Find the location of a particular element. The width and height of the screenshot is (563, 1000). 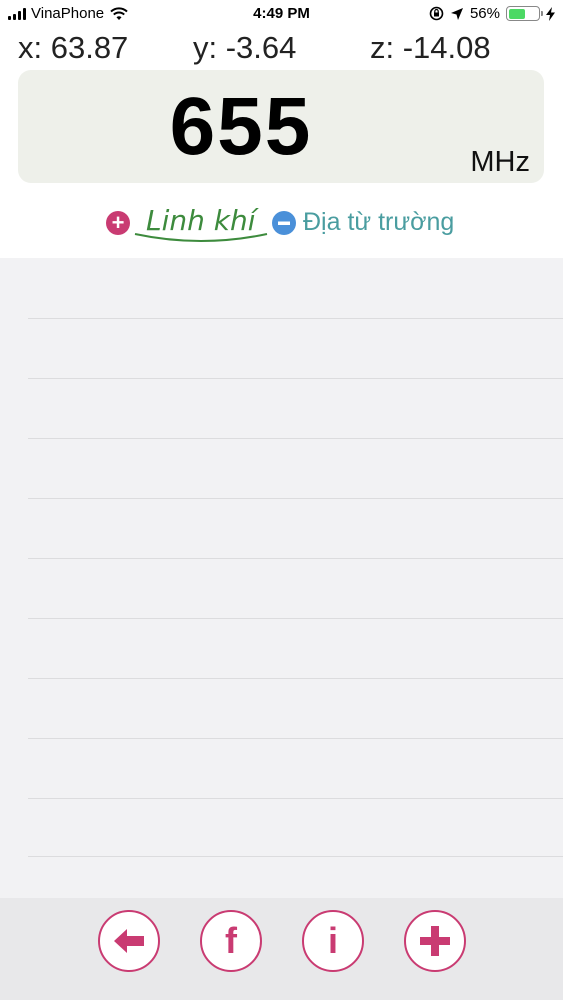

facebook-icon: f is located at coordinates (231, 940).